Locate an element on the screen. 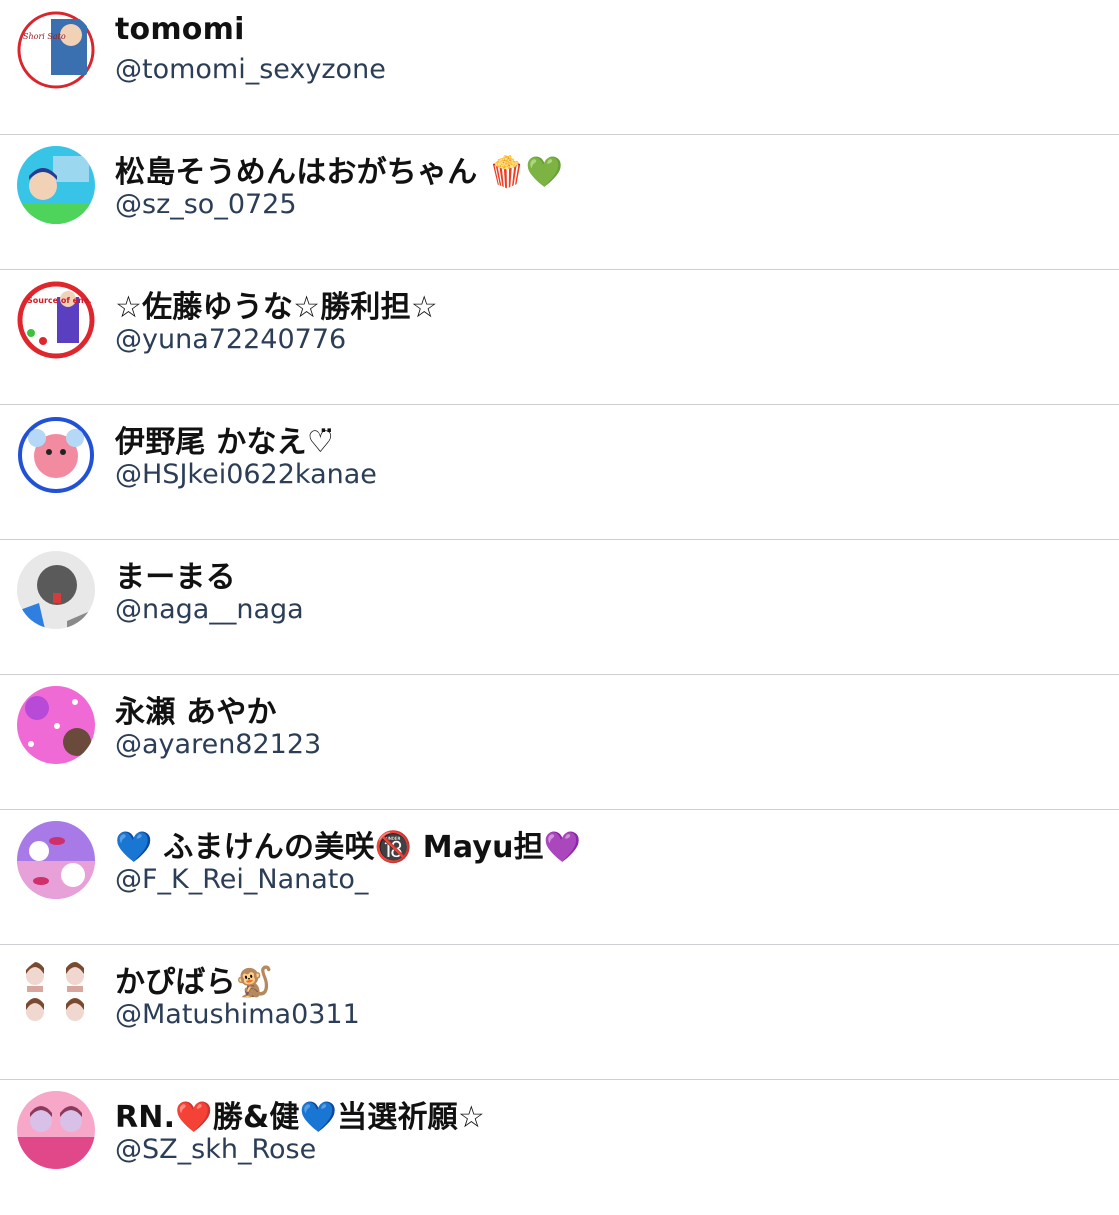 Image resolution: width=1119 pixels, height=1215 pixels. username-handle: @ayaren82123 is located at coordinates (218, 744).